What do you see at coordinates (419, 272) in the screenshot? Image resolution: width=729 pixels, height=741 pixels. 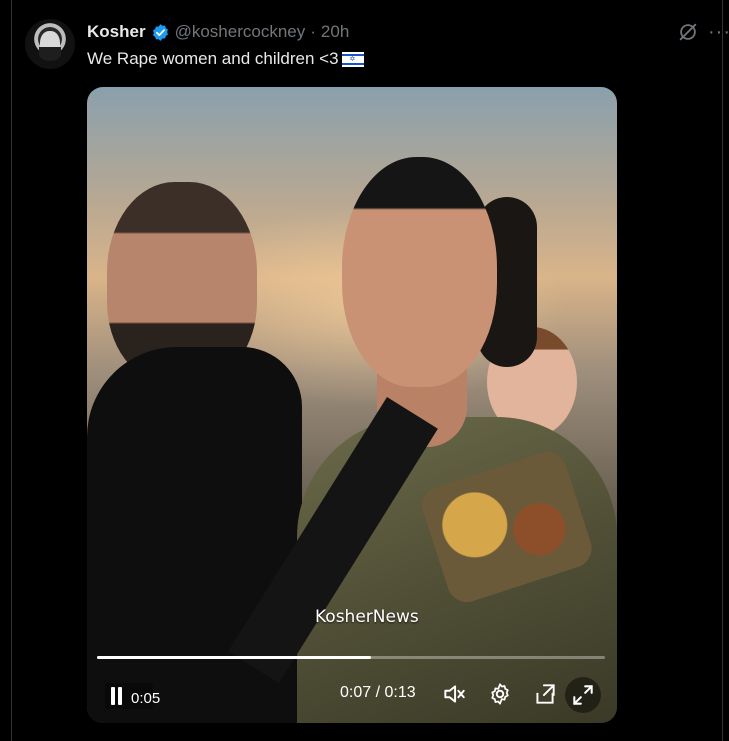 I see `video-frame-figure` at bounding box center [419, 272].